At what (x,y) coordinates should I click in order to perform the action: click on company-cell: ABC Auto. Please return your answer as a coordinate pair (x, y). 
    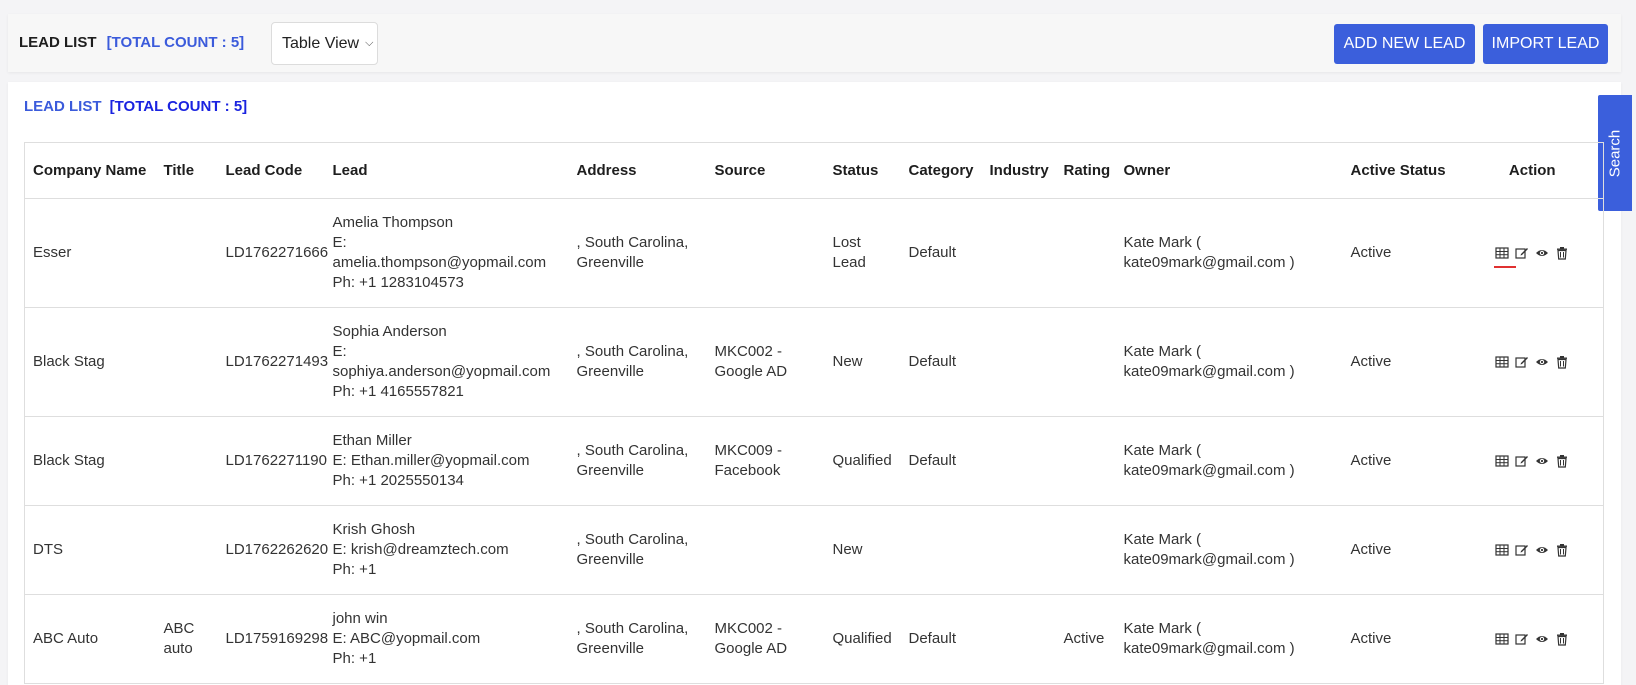
    Looking at the image, I should click on (90, 639).